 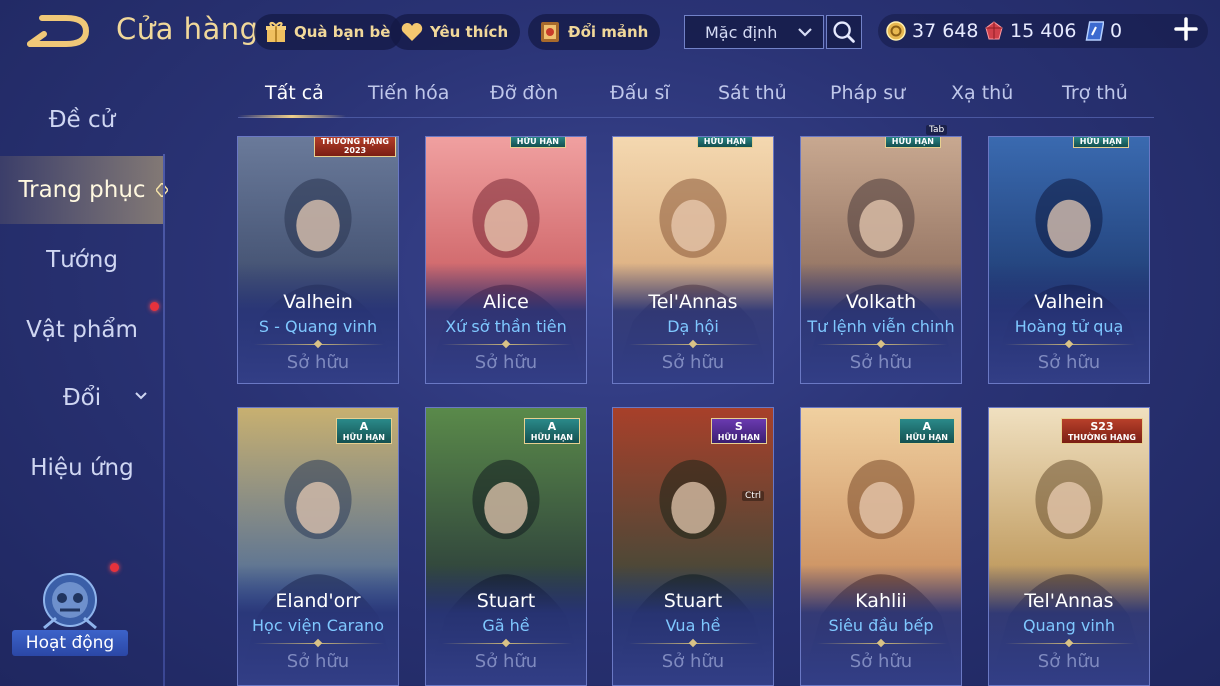 I want to click on skin-card: S HỮU HẠN Stuart Vua hề Sở hữu, so click(x=693, y=546).